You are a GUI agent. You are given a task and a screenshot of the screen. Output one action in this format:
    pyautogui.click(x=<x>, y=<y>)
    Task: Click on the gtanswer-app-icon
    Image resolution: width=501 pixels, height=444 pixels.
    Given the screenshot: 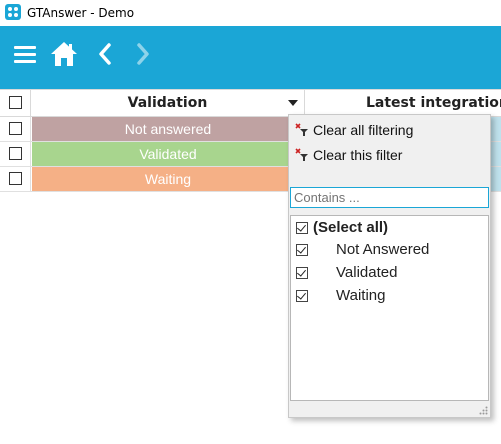 What is the action you would take?
    pyautogui.click(x=13, y=12)
    